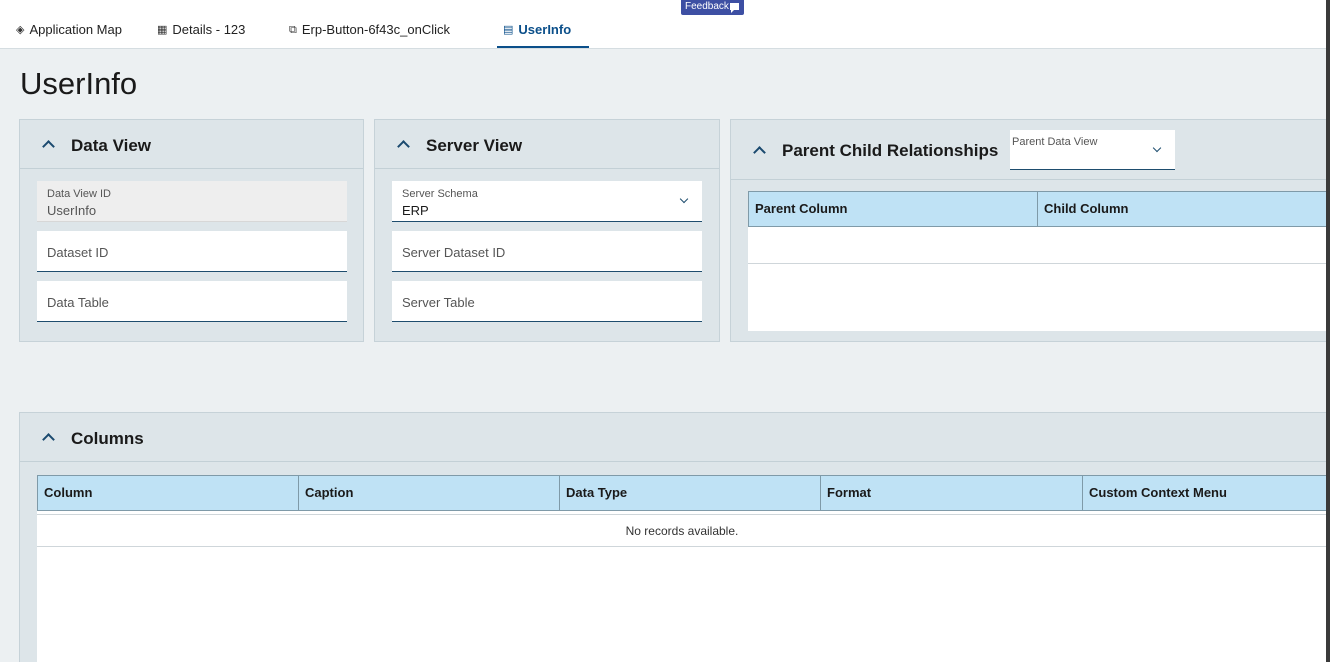  I want to click on grid-empty-row, so click(1037, 245).